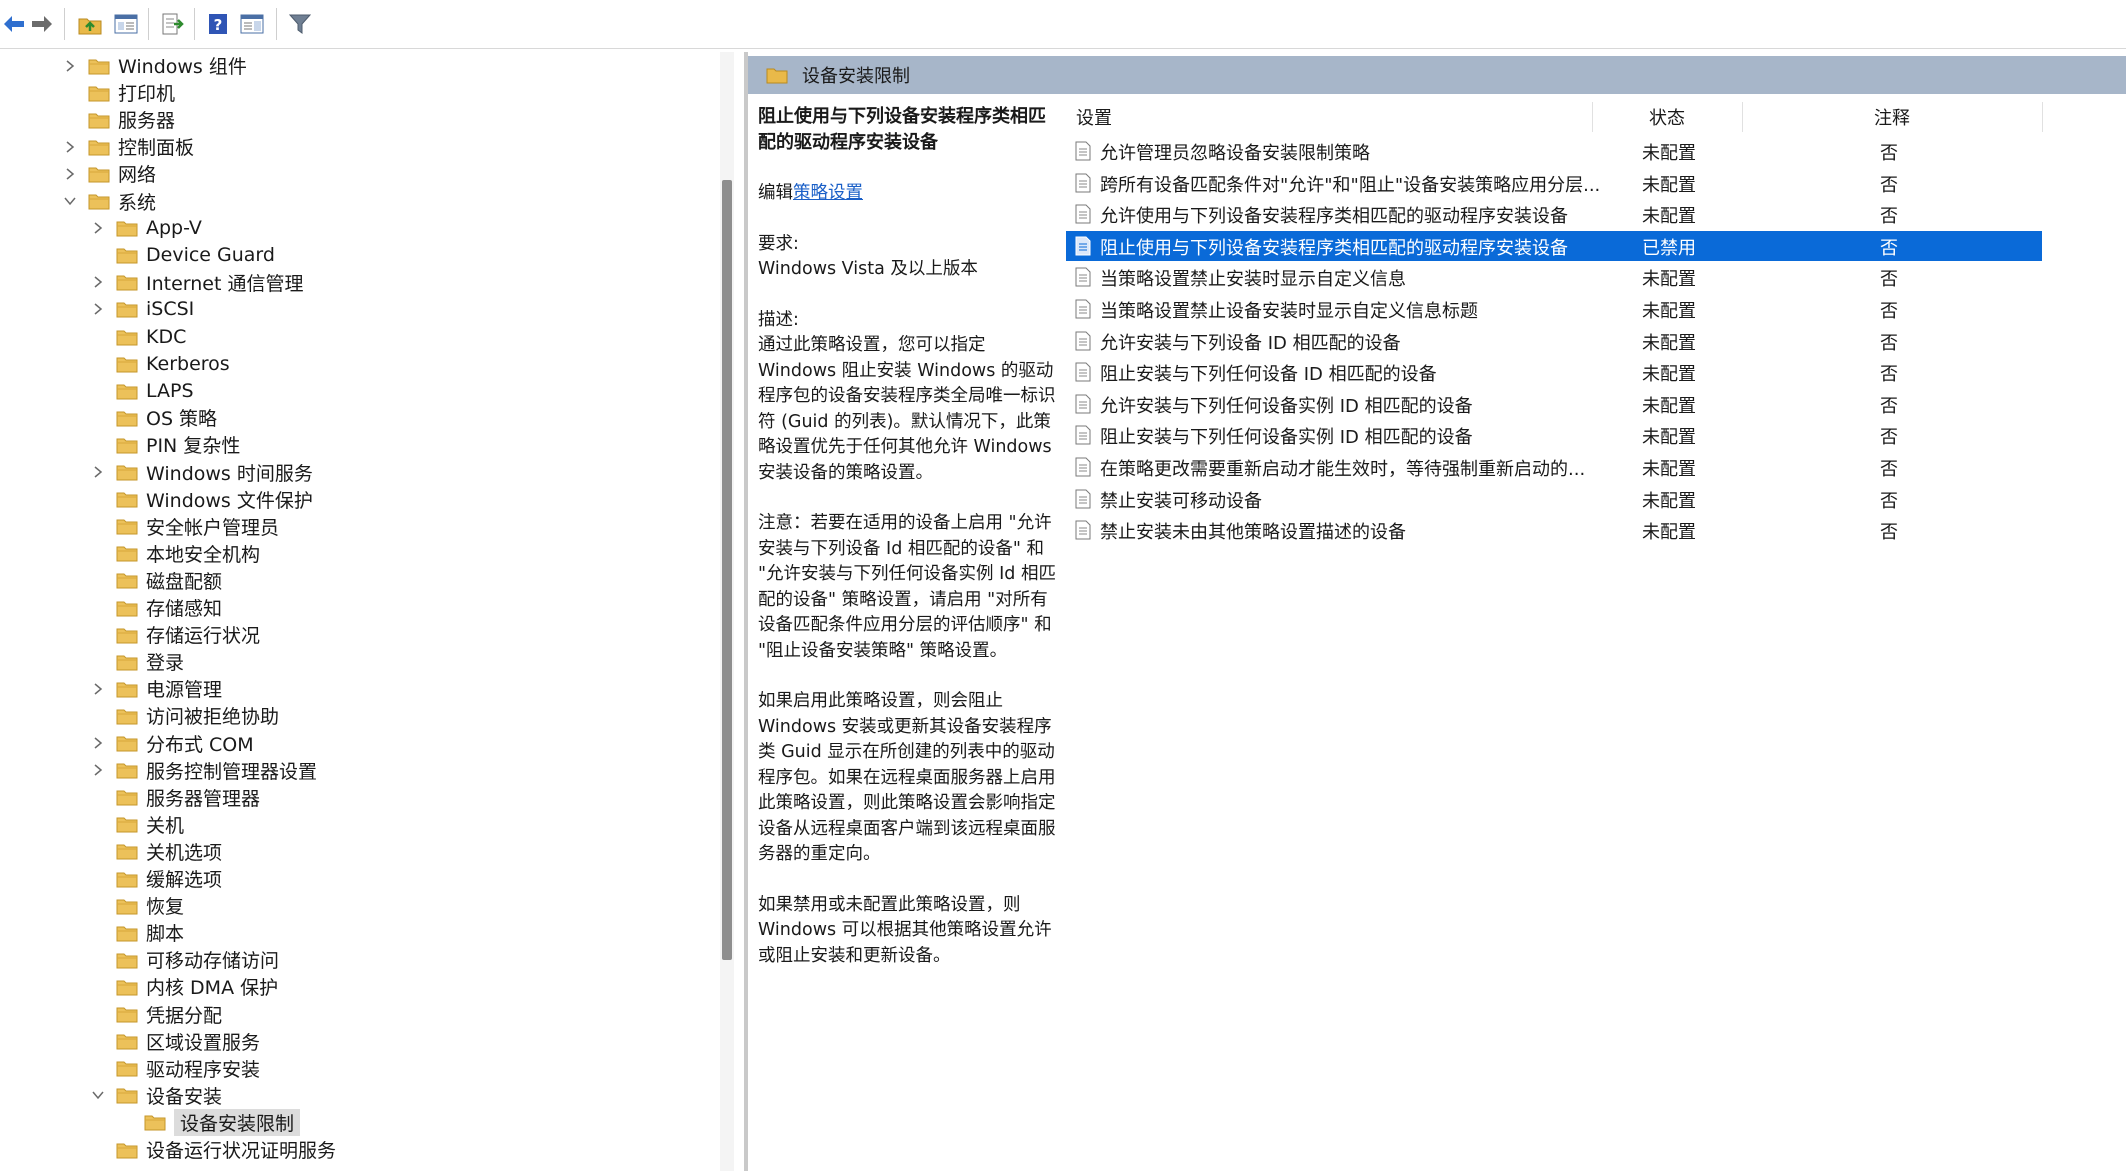  What do you see at coordinates (137, 661) in the screenshot?
I see `tree-item: 登录` at bounding box center [137, 661].